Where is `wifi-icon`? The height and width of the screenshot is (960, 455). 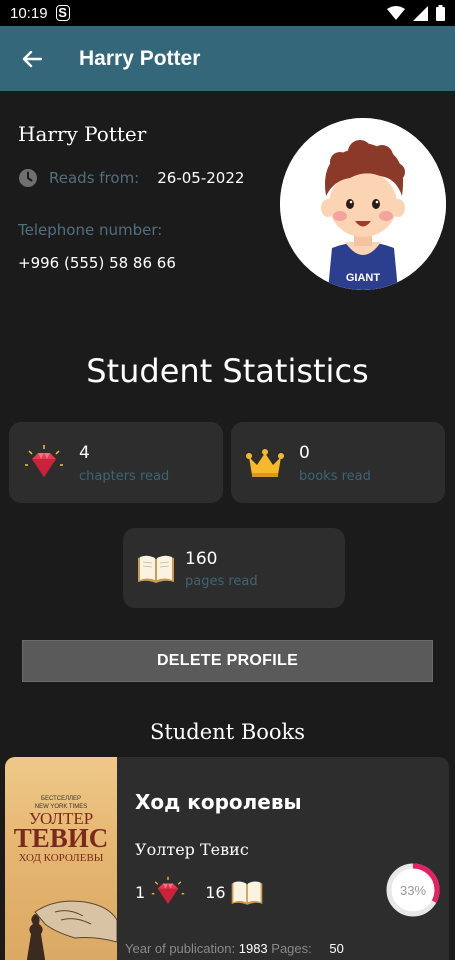
wifi-icon is located at coordinates (396, 12).